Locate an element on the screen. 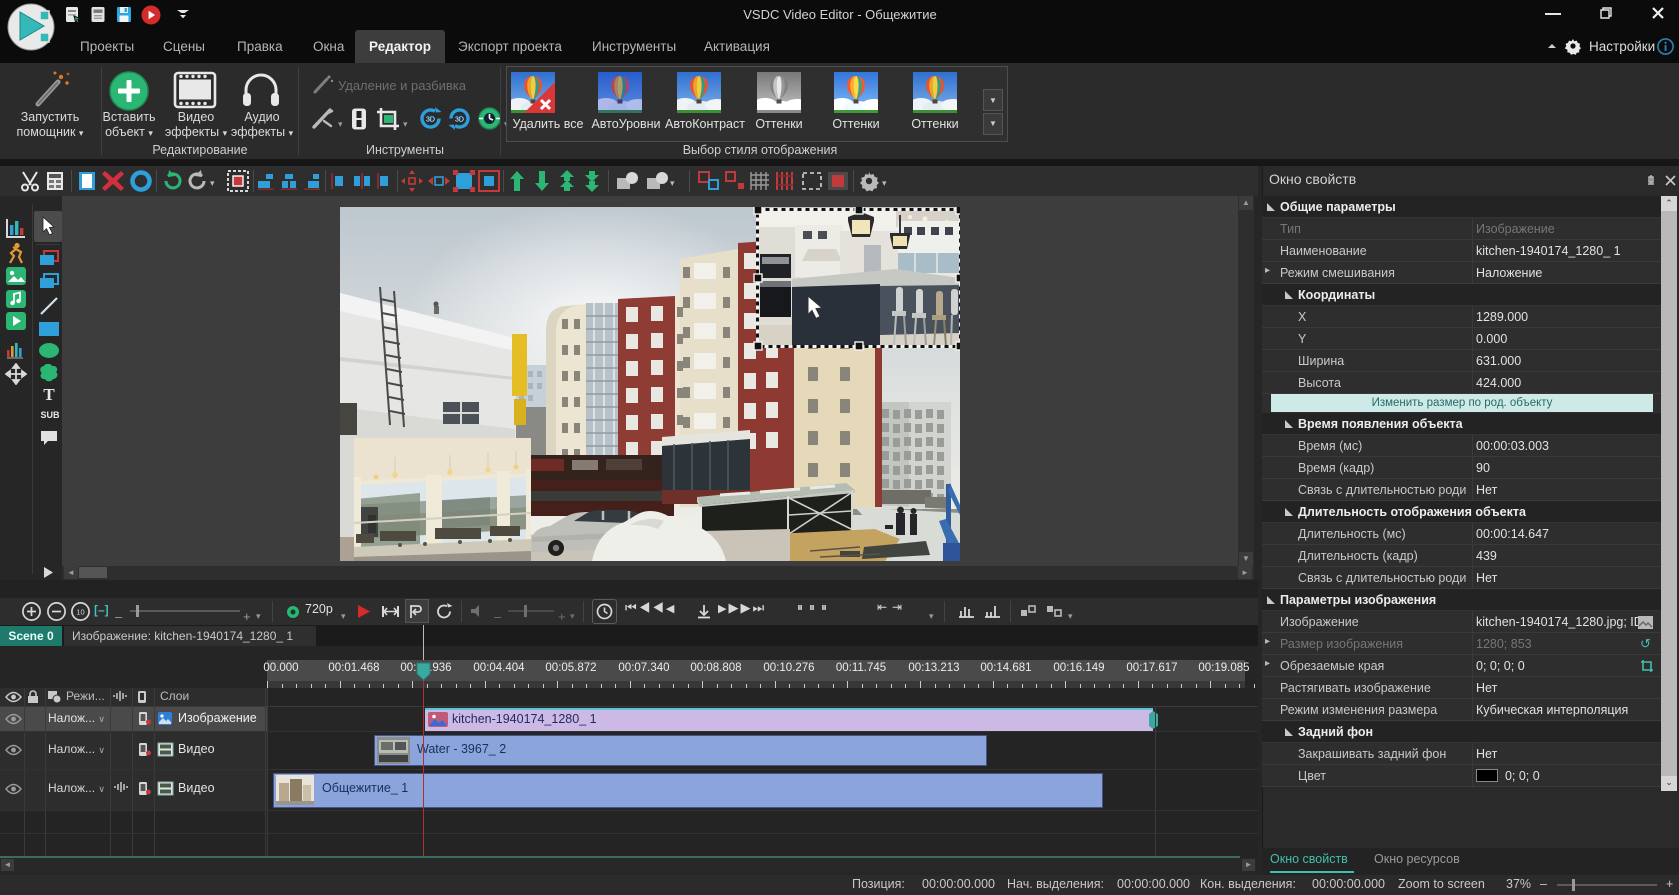  svg-text: 10 is located at coordinates (80, 612).